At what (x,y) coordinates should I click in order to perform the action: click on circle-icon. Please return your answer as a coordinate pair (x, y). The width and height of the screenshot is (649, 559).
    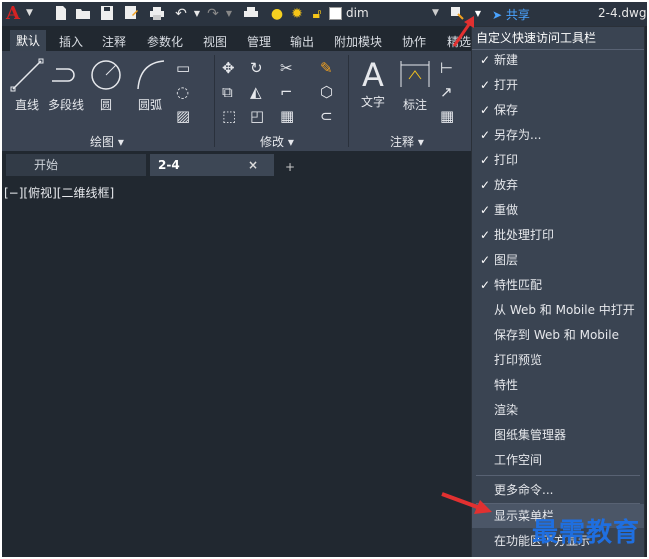
    Looking at the image, I should click on (106, 75).